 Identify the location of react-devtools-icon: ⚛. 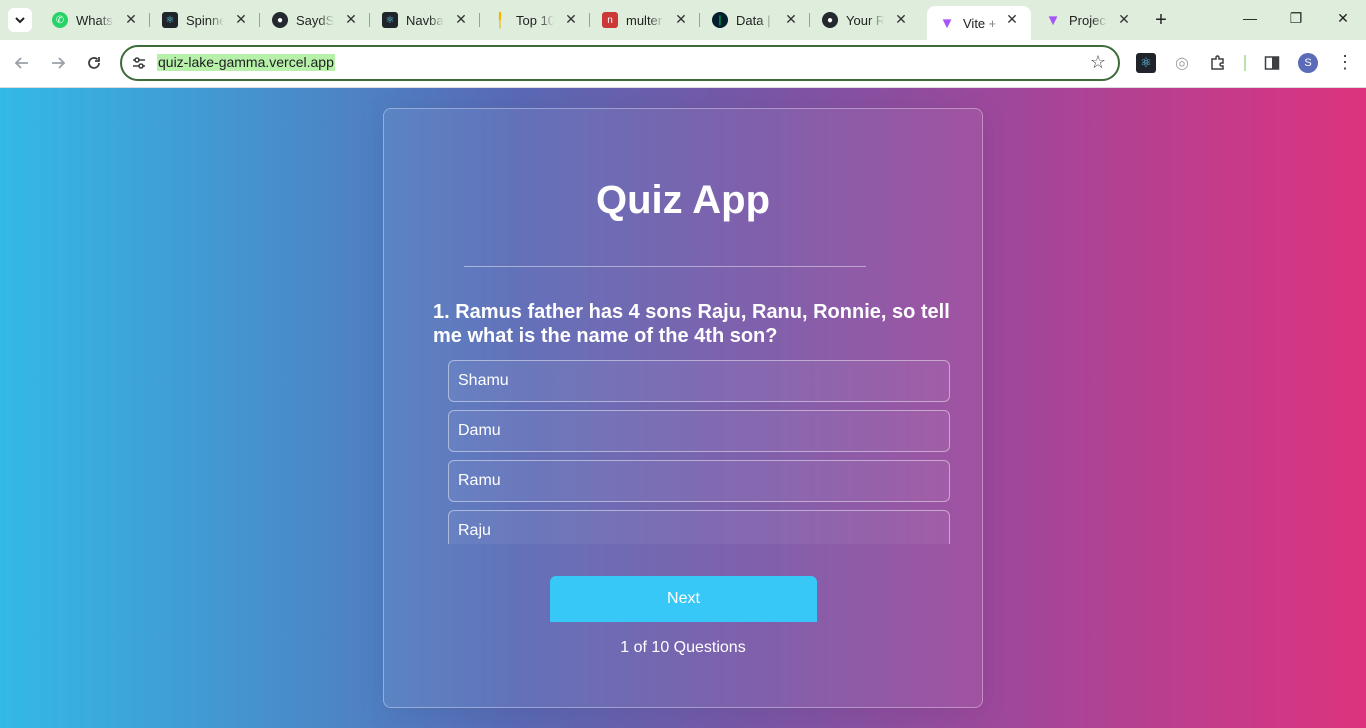
(1146, 63).